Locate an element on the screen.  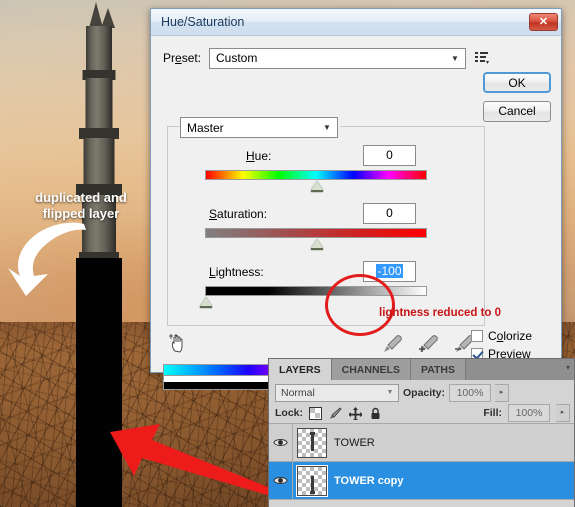
lightness-label: Lightness: is located at coordinates (236, 272).